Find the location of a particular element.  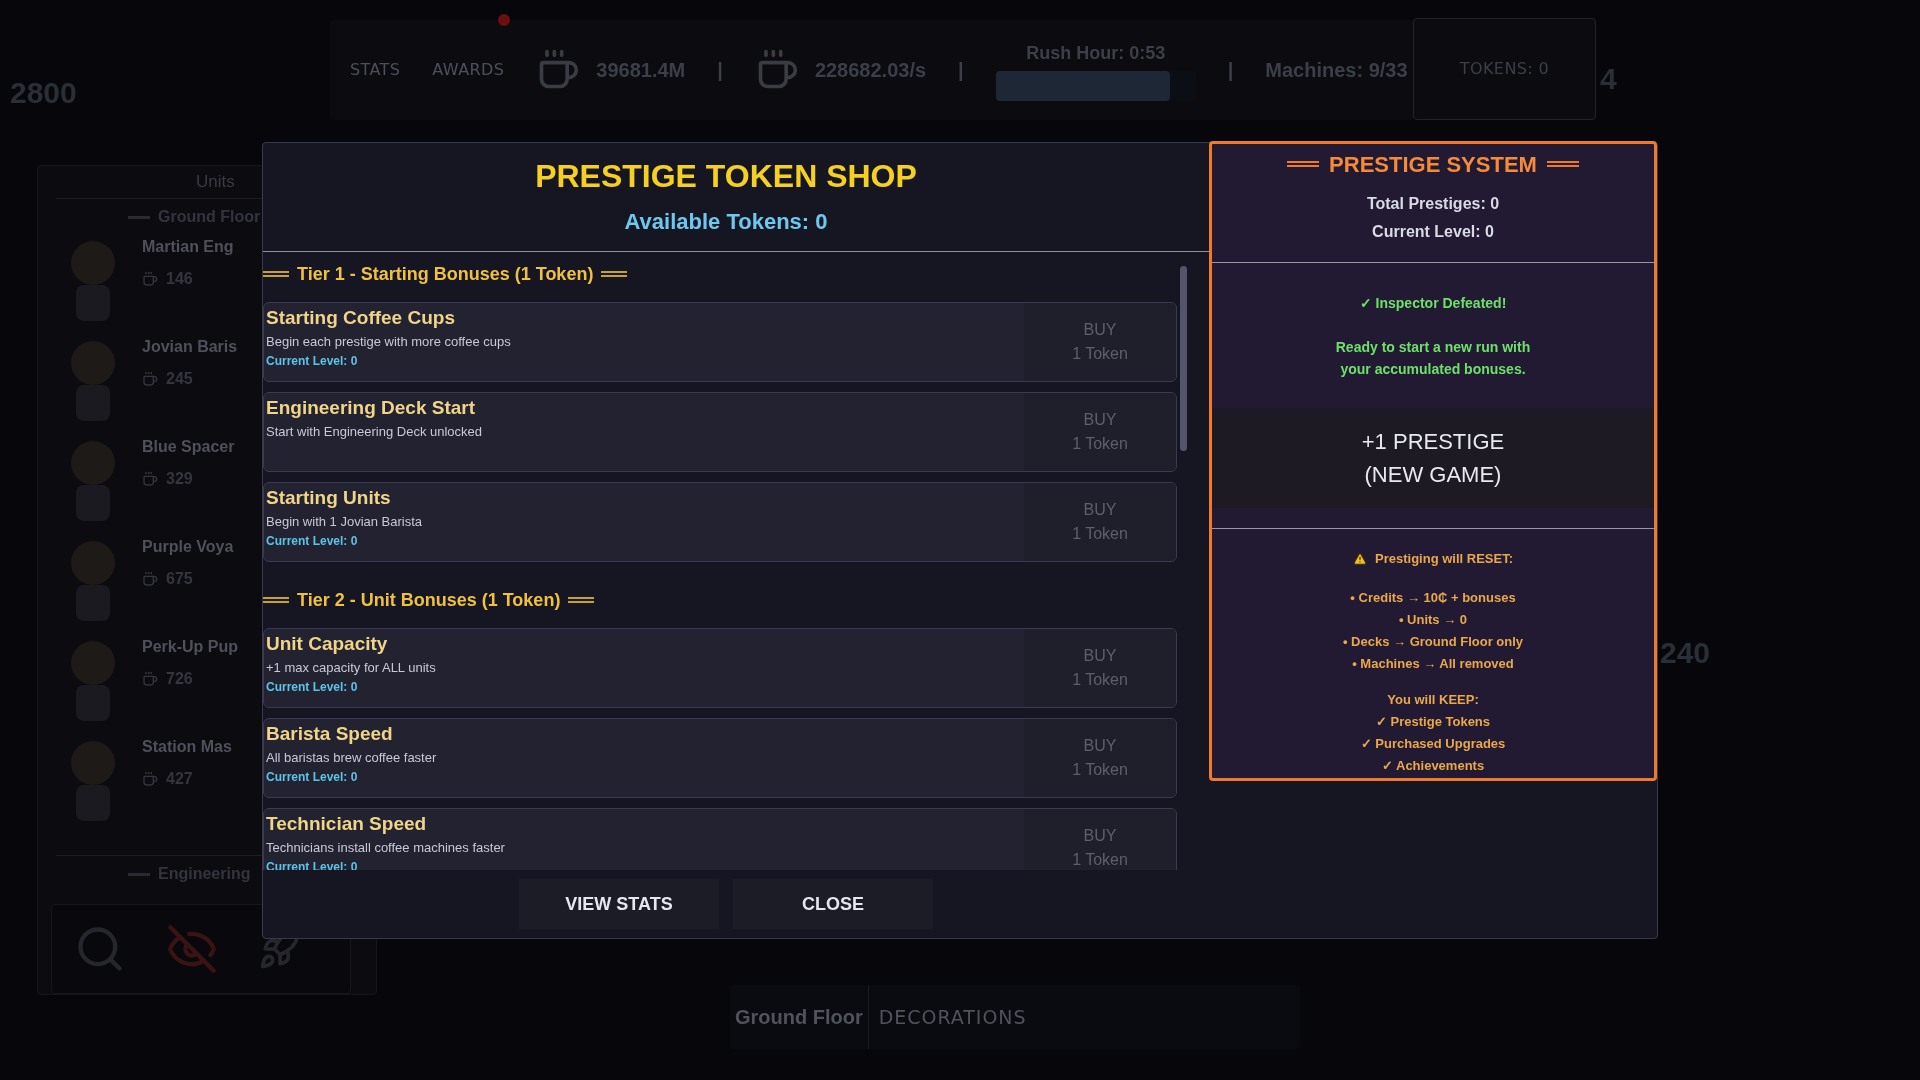

reset-item: • Machines → All removed is located at coordinates (1433, 663).